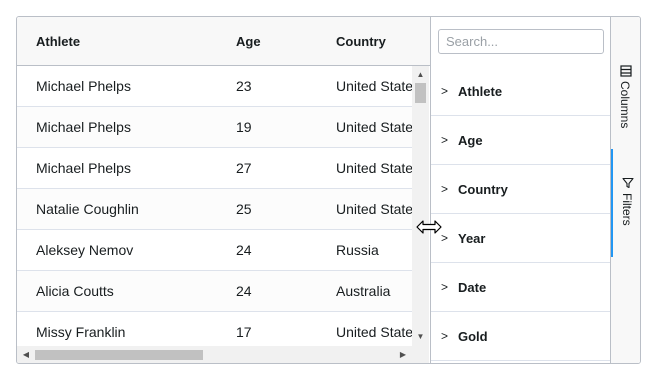 This screenshot has width=658, height=381. Describe the element at coordinates (374, 41) in the screenshot. I see `header-country: Country` at that location.